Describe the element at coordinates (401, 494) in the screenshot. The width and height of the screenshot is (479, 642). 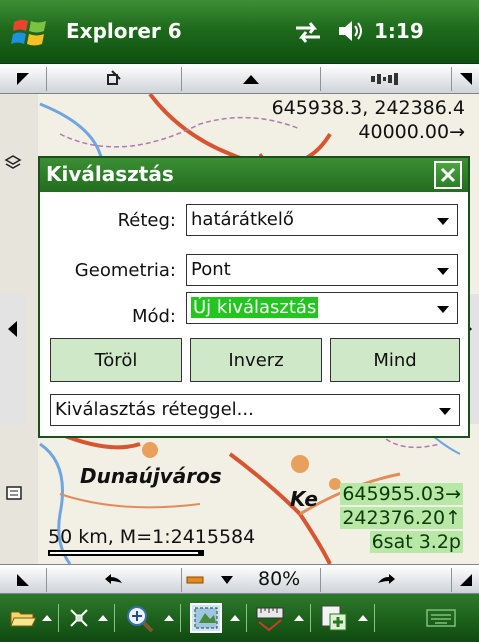
I see `gps-easting: 645955.03→` at that location.